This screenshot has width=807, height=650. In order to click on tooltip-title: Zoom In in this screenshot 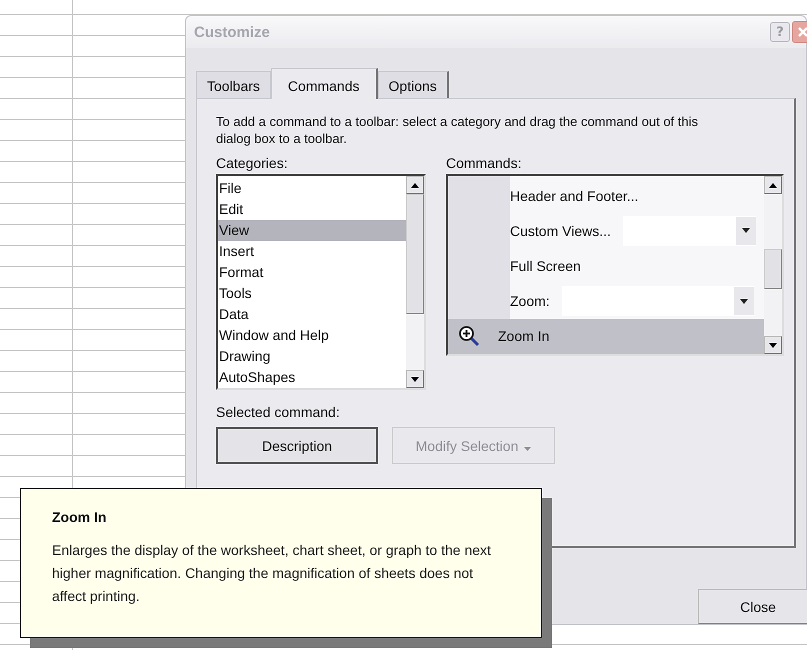, I will do `click(80, 517)`.